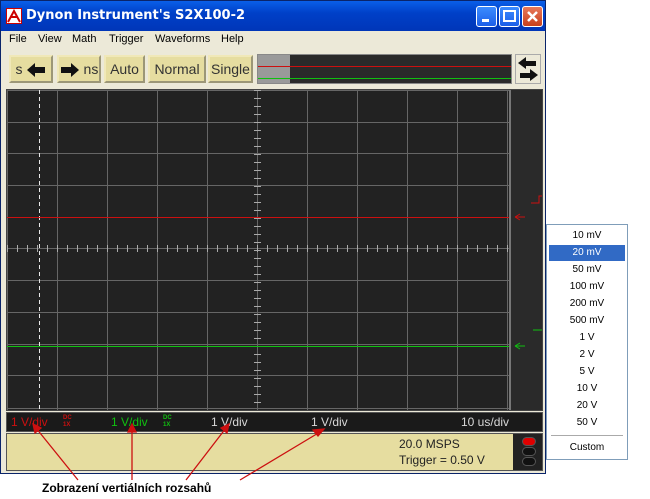  What do you see at coordinates (280, 456) in the screenshot?
I see `annotation-arrow-ch4` at bounding box center [280, 456].